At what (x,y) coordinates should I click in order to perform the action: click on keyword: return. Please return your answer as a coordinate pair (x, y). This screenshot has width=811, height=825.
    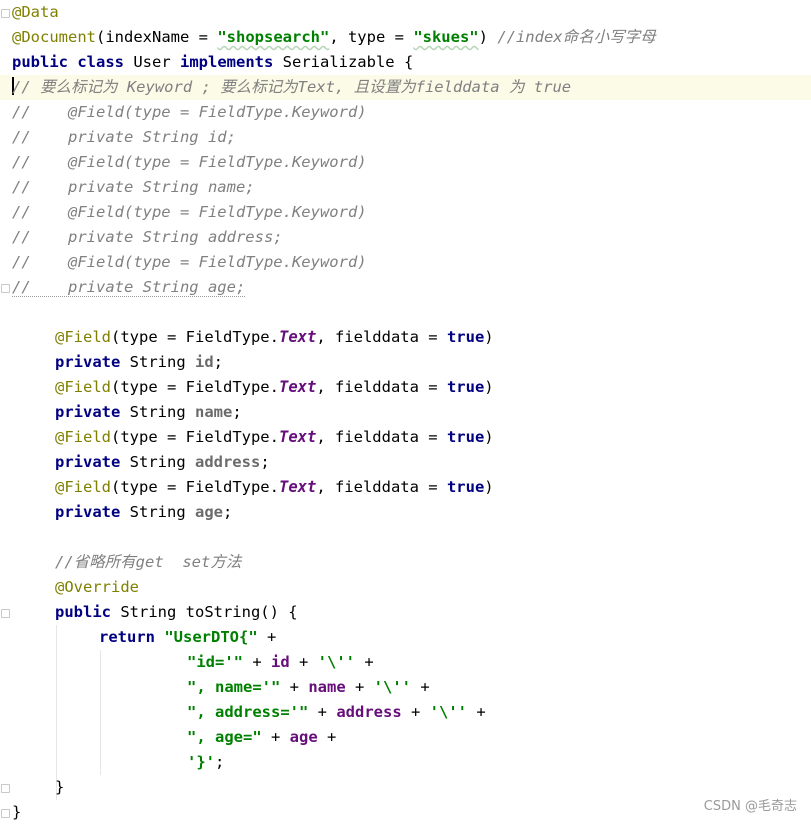
    Looking at the image, I should click on (132, 637).